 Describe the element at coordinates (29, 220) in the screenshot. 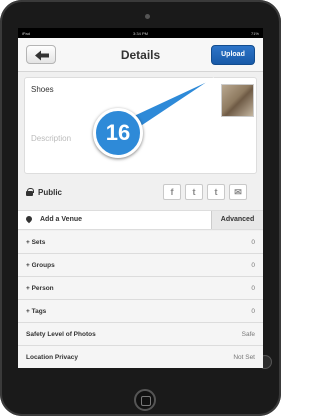

I see `location-pin-icon` at that location.